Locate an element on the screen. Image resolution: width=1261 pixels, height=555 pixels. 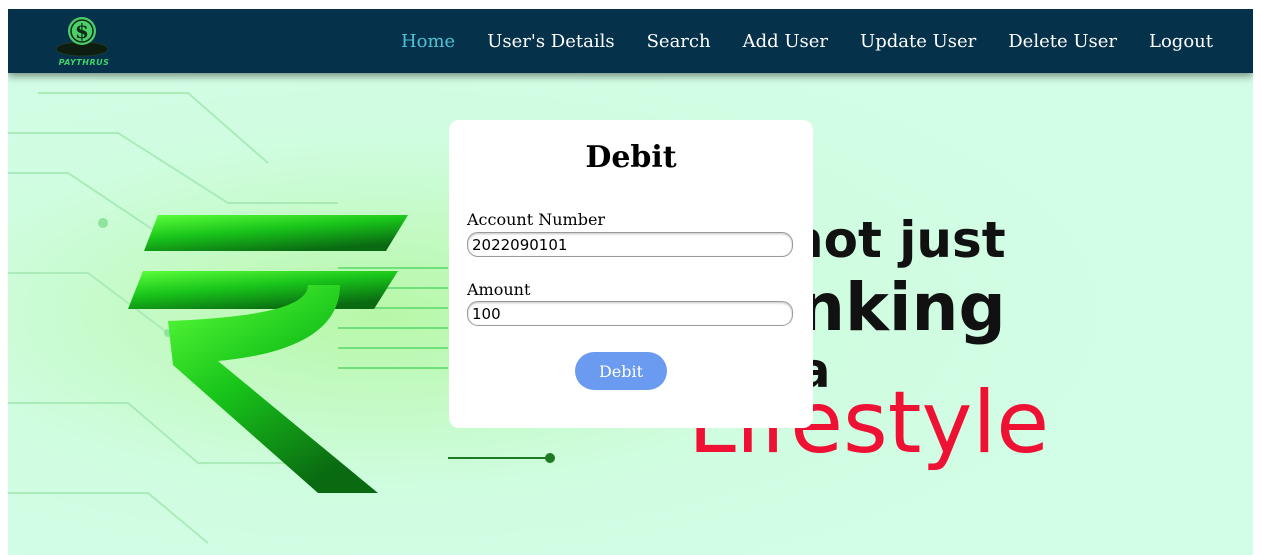
form-title: Debit is located at coordinates (631, 157).